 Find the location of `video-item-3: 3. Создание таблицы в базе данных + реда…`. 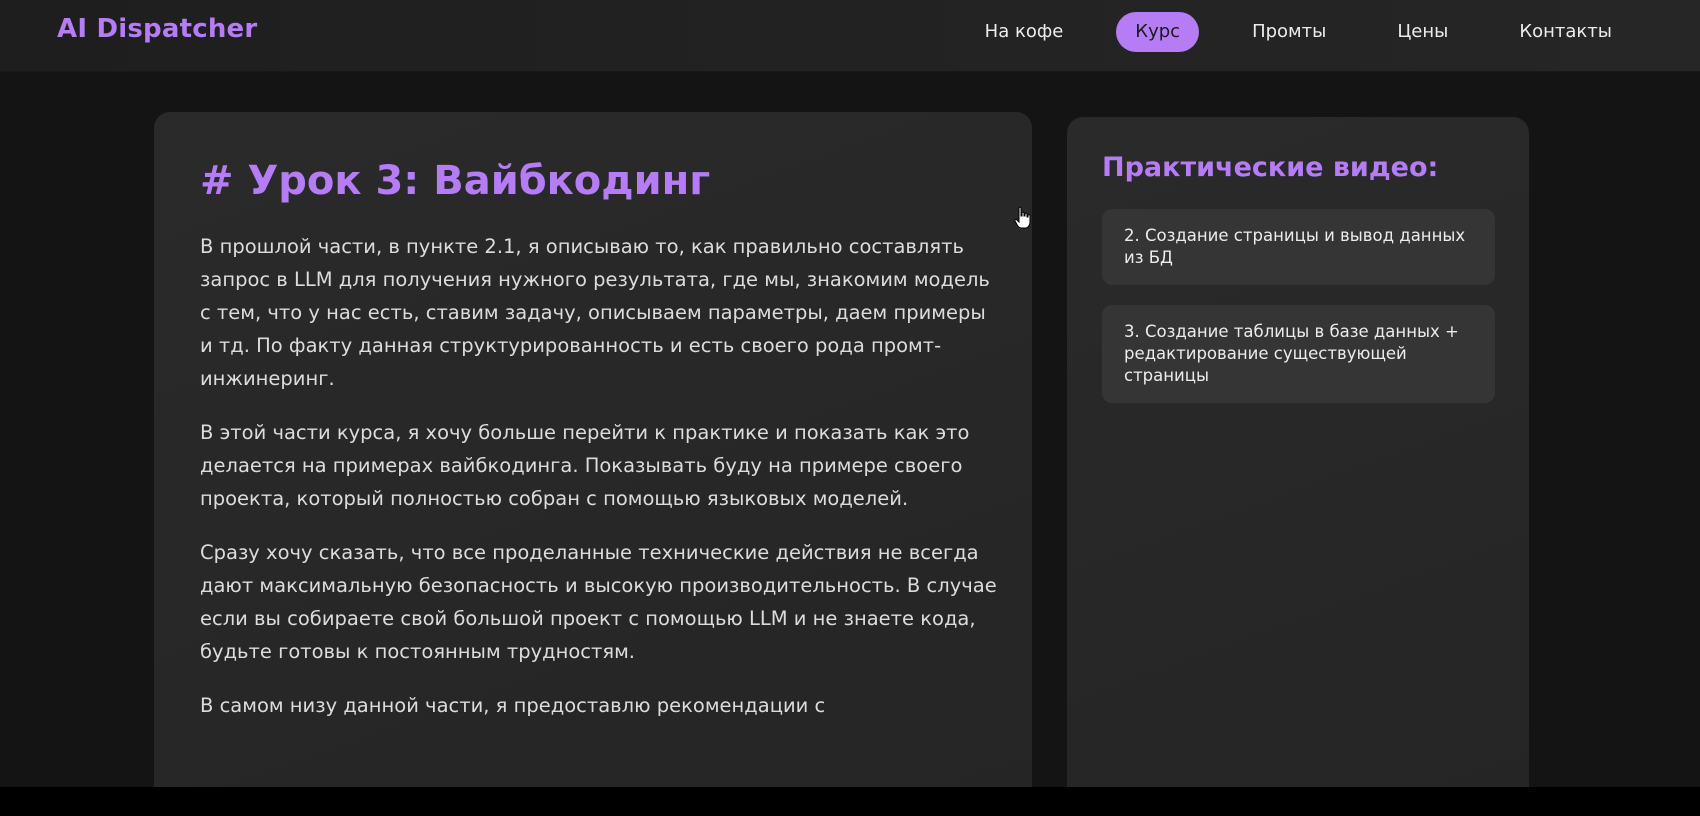

video-item-3: 3. Создание таблицы в базе данных + реда… is located at coordinates (1298, 354).